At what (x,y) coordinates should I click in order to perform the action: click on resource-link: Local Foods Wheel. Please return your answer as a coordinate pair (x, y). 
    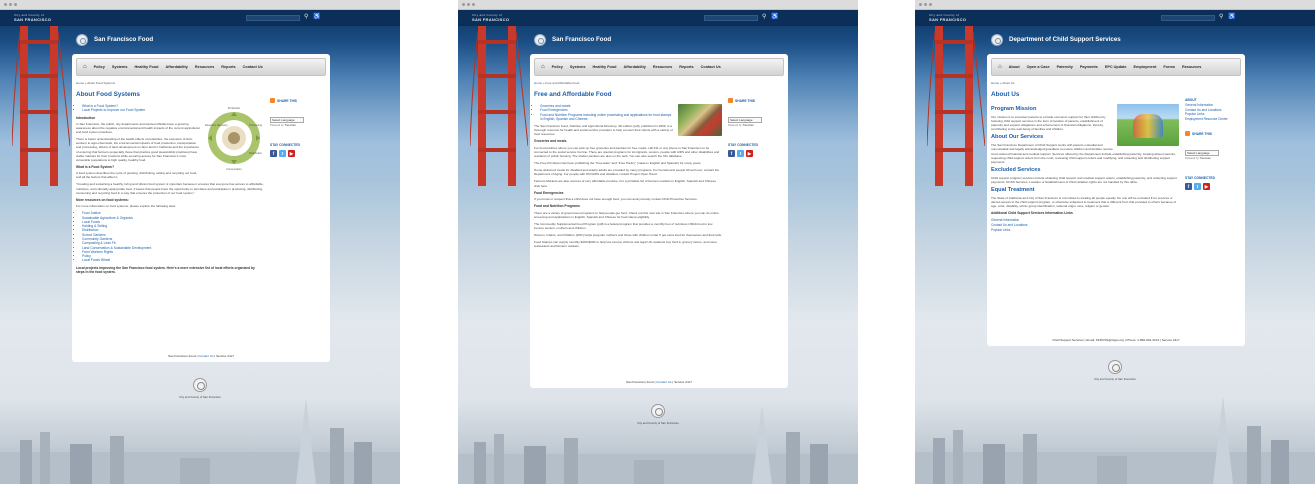
    Looking at the image, I should click on (173, 260).